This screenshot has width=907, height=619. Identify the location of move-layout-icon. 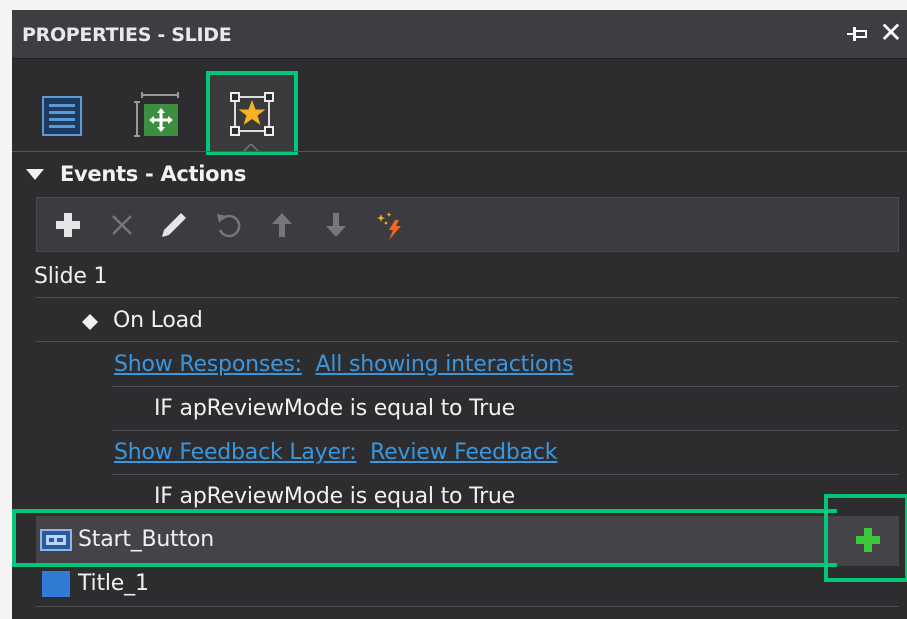
(156, 114).